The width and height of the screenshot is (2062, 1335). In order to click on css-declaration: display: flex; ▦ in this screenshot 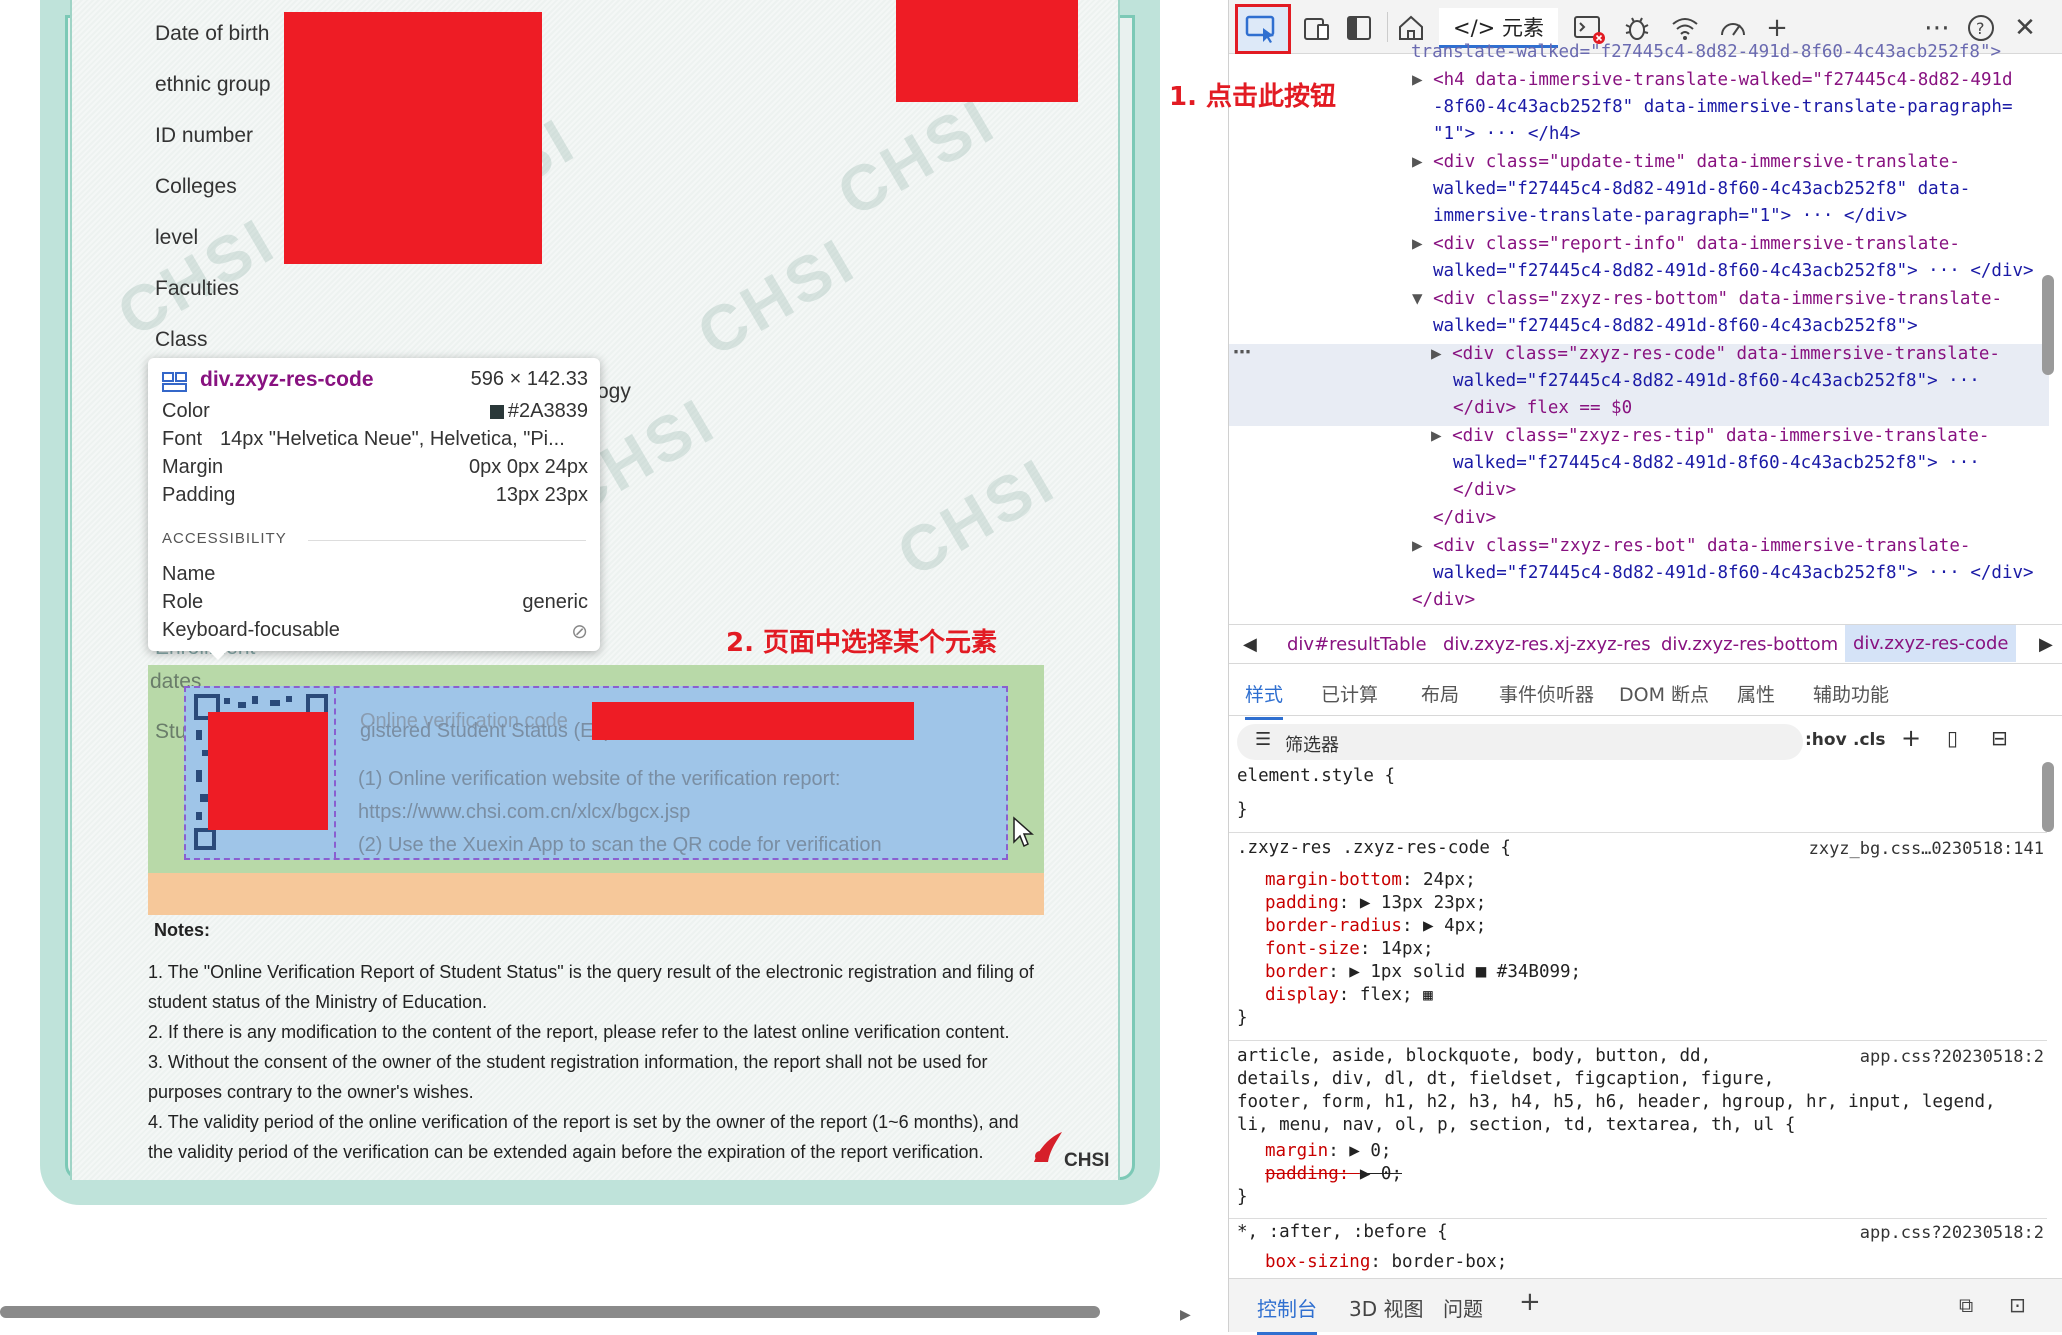, I will do `click(1349, 995)`.